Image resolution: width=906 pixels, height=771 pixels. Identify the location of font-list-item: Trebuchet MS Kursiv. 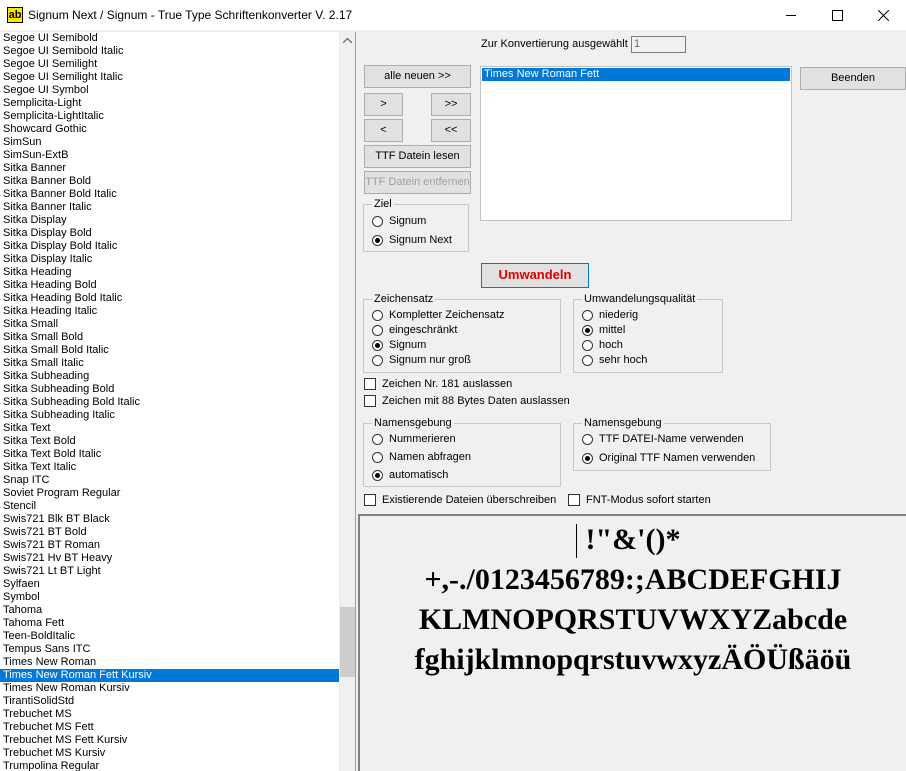
(169, 753).